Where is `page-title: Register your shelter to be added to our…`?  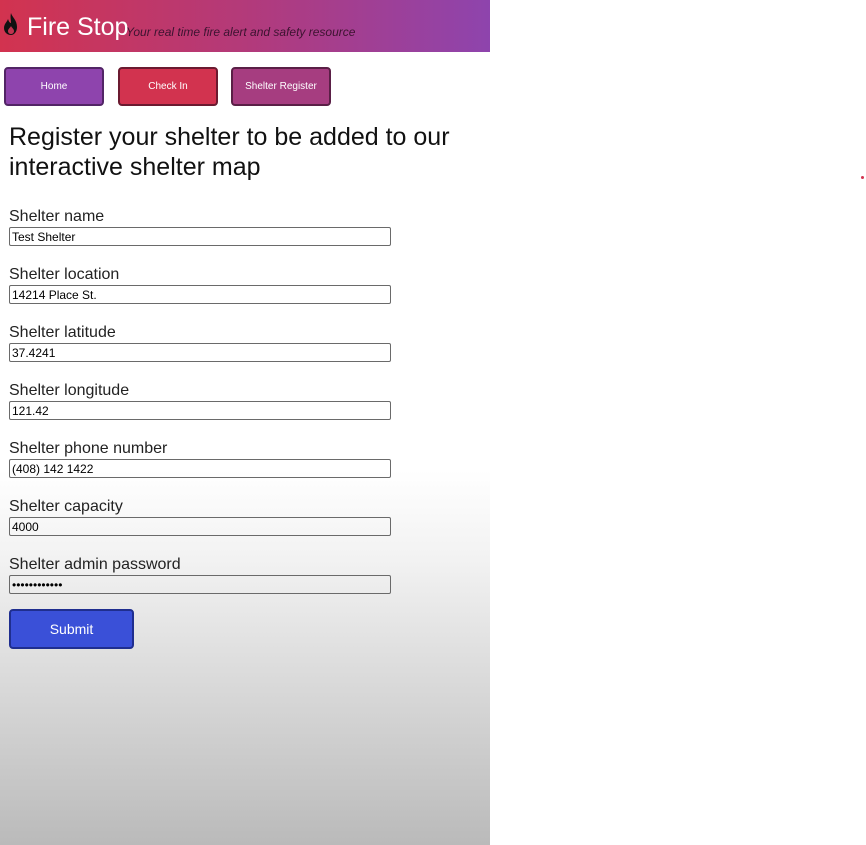 page-title: Register your shelter to be added to our… is located at coordinates (229, 152).